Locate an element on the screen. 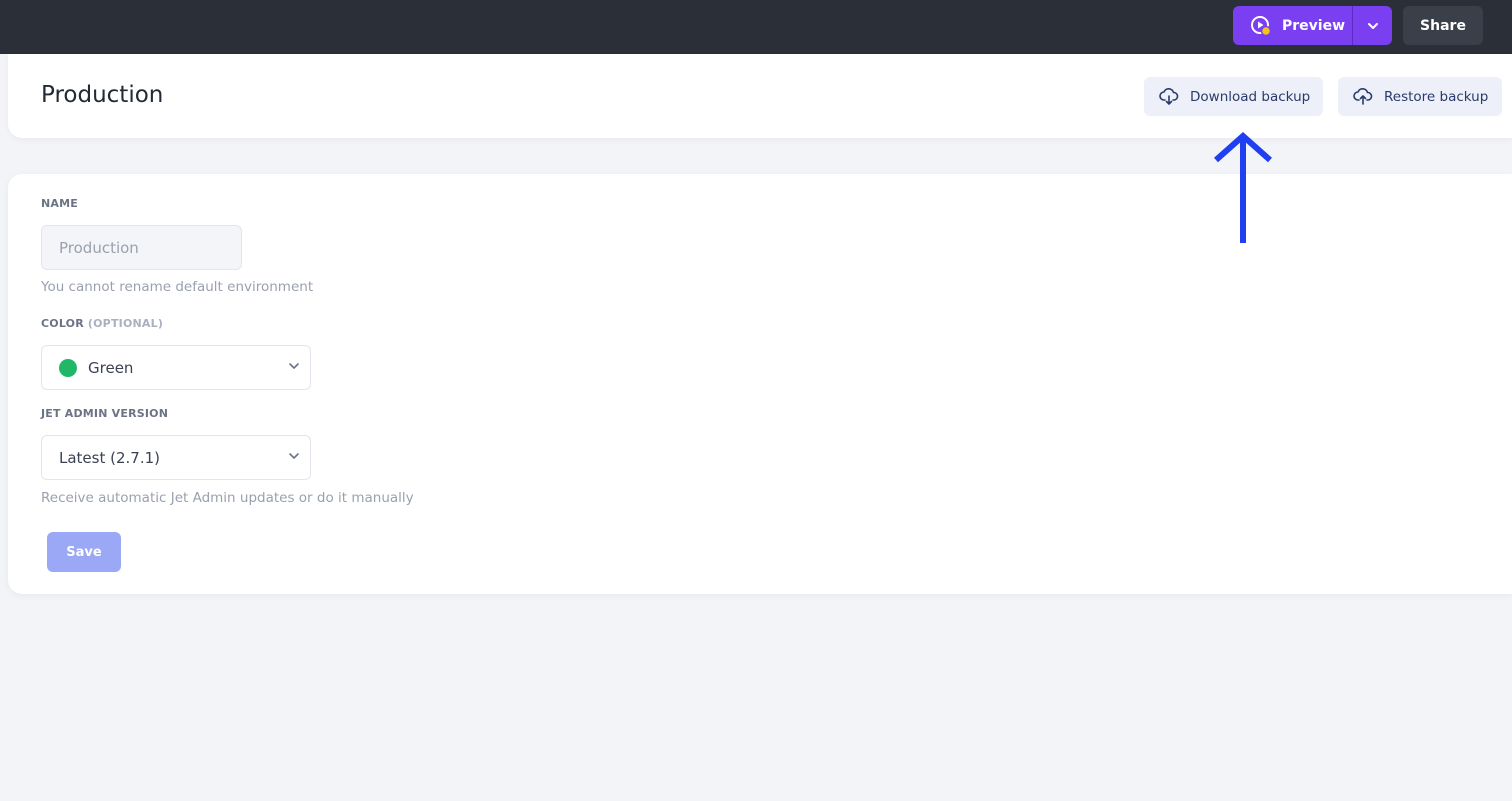 Image resolution: width=1512 pixels, height=801 pixels. name-label: NAME is located at coordinates (59, 203).